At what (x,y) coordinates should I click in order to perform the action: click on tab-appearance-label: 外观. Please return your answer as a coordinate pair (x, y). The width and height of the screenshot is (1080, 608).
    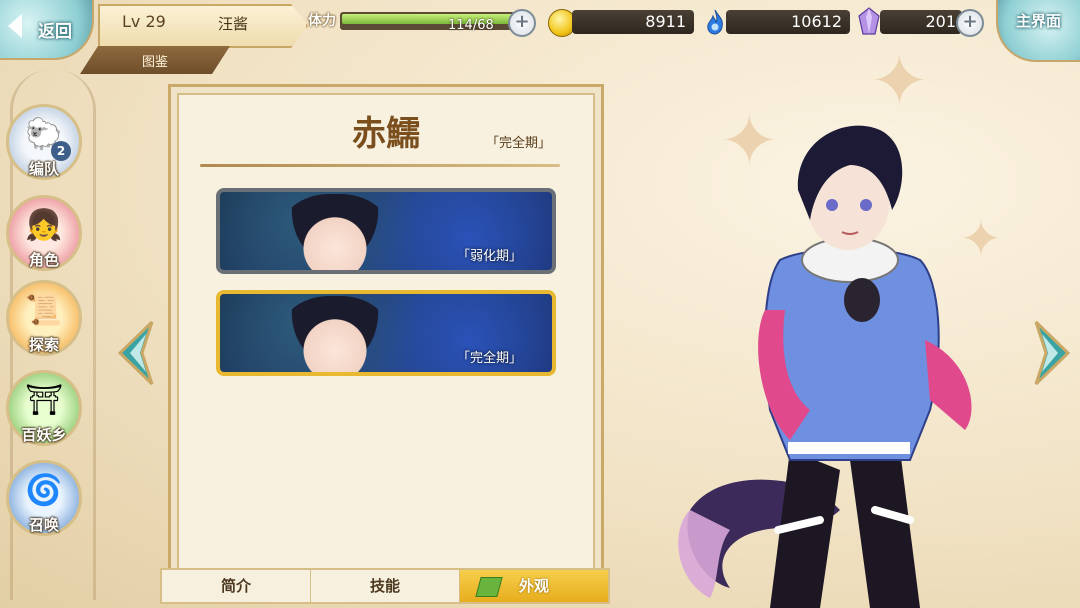
    Looking at the image, I should click on (533, 586).